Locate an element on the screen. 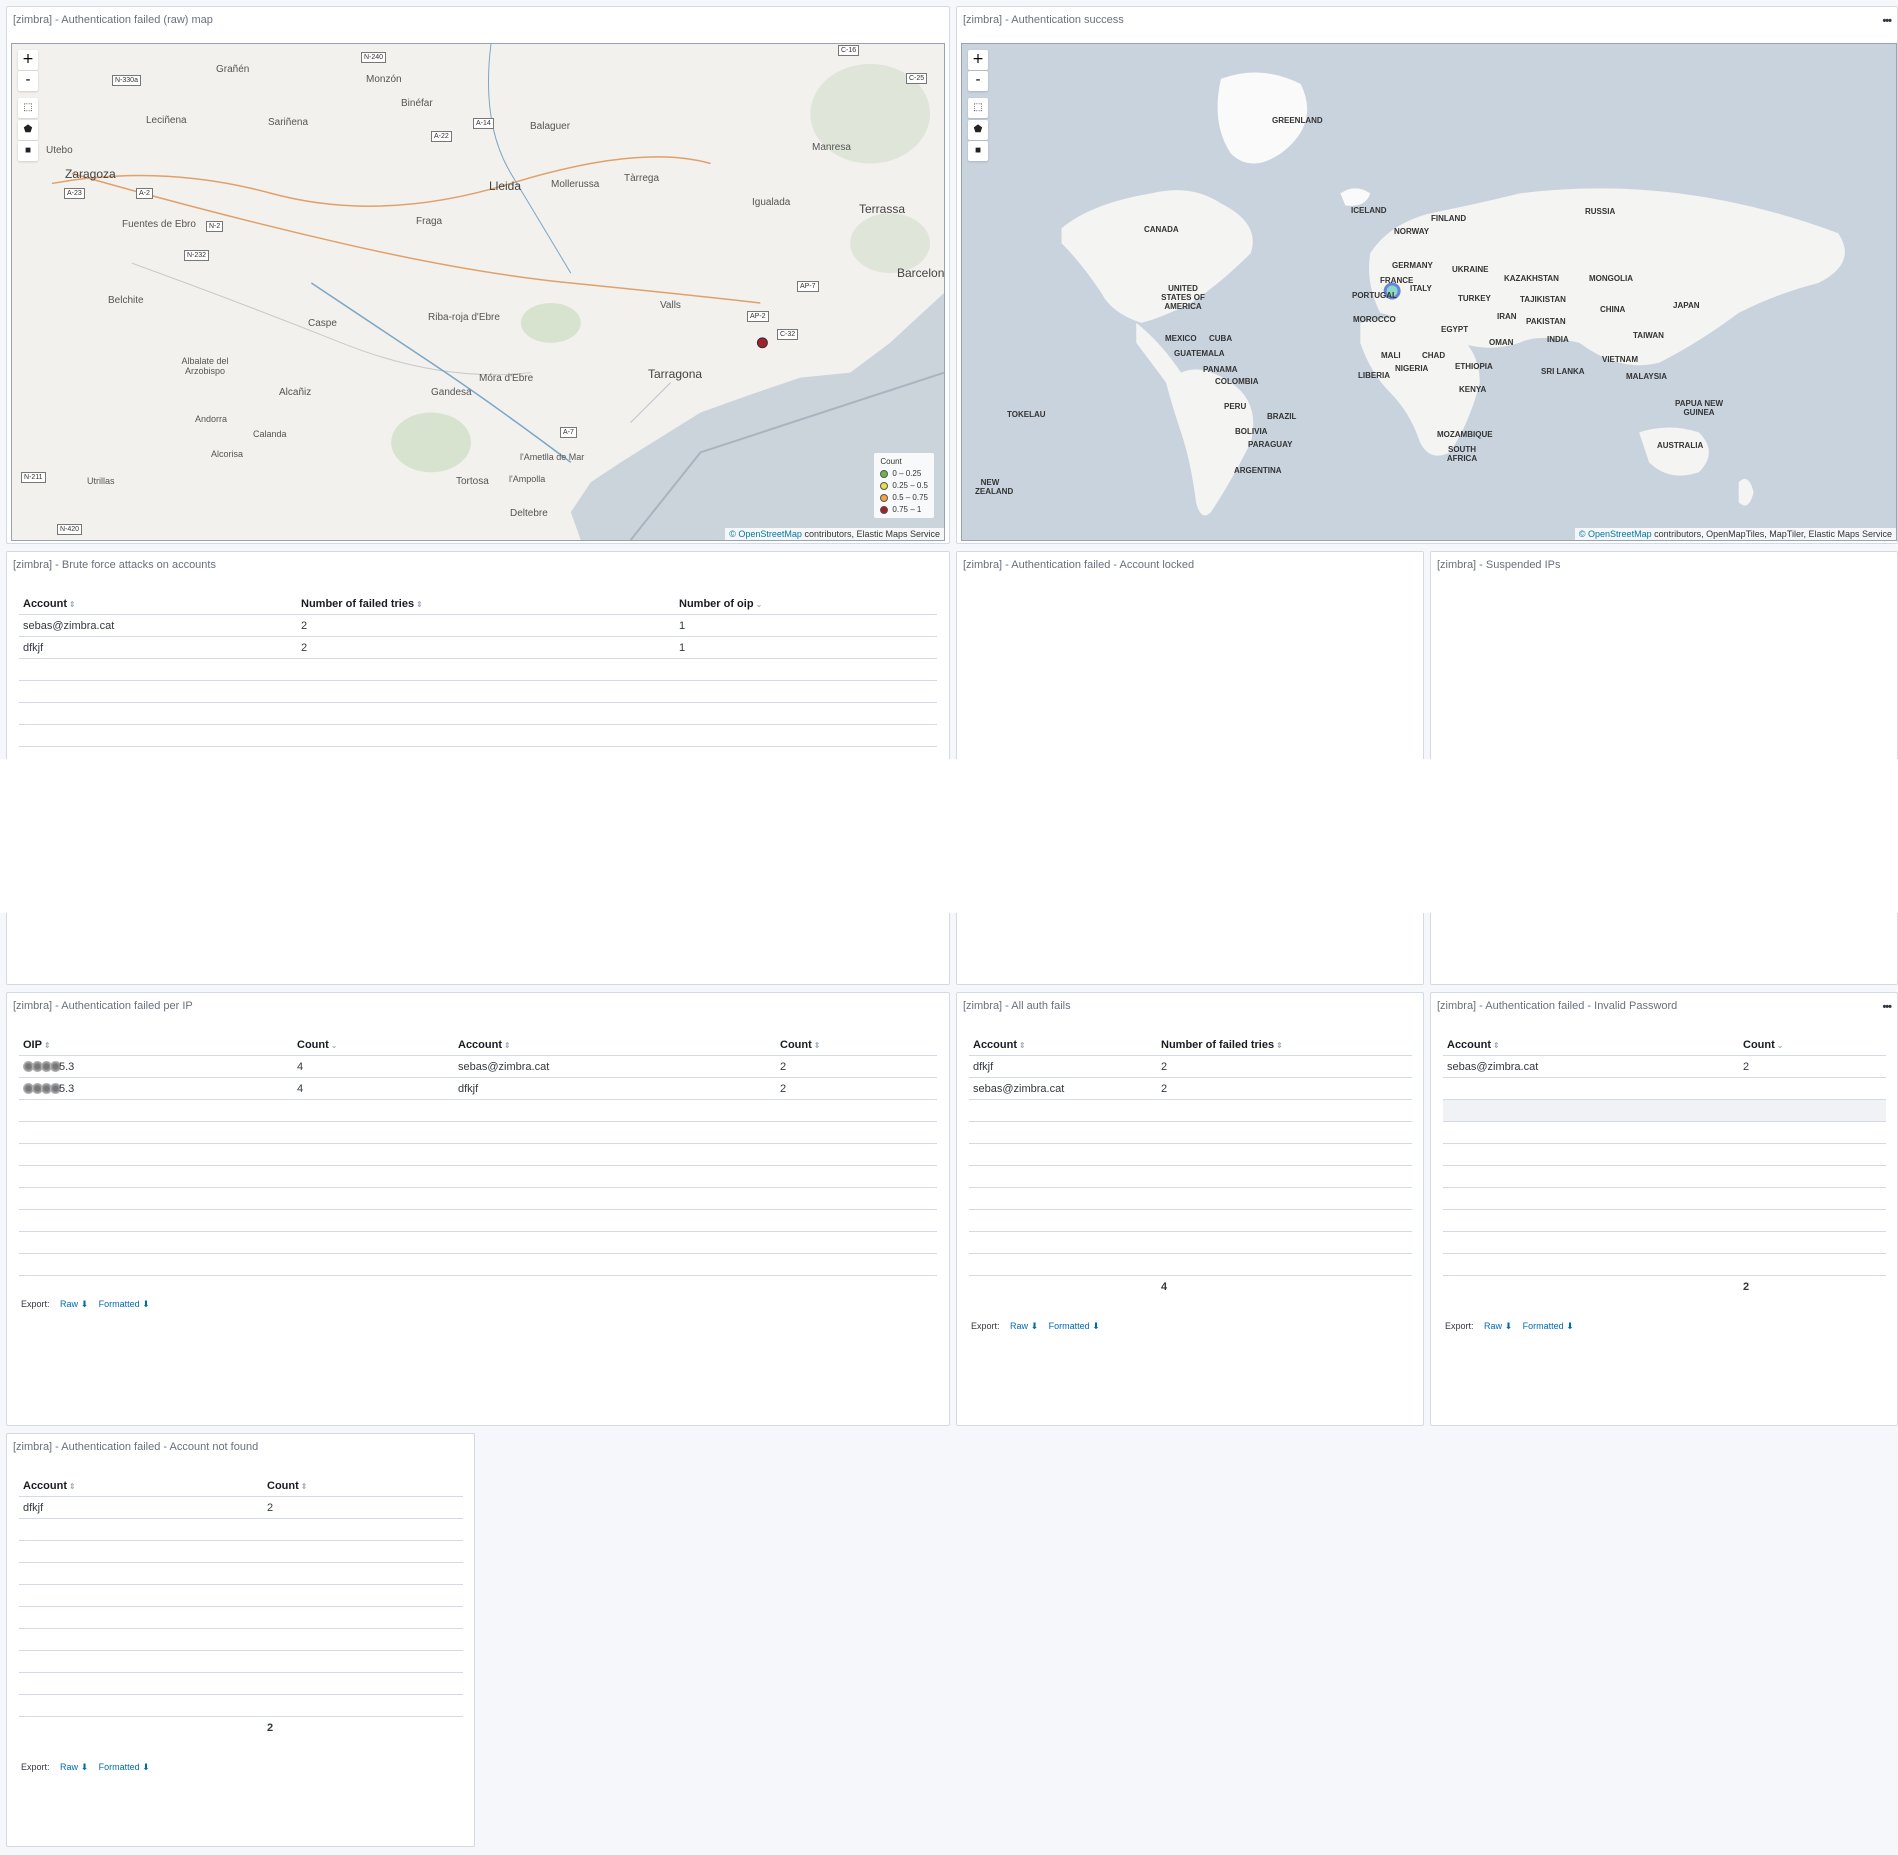  place-label: l'Ametlla de Mar is located at coordinates (552, 457).